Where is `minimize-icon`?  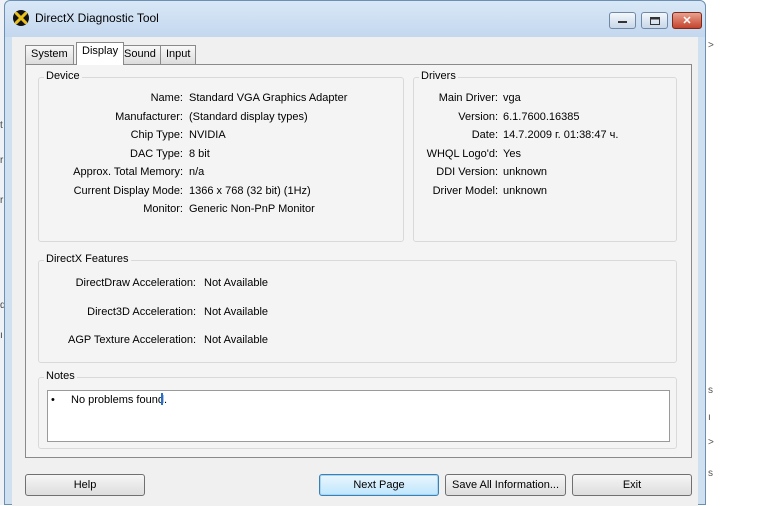 minimize-icon is located at coordinates (622, 21).